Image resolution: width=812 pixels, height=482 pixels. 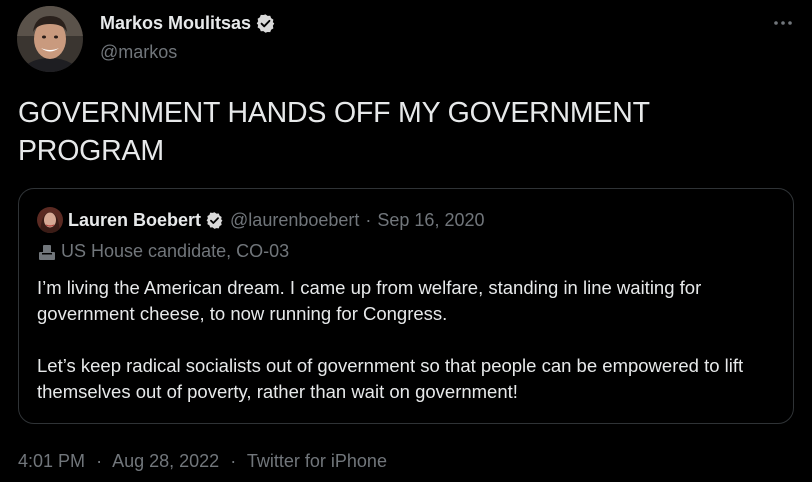 What do you see at coordinates (134, 220) in the screenshot?
I see `quoted-author-name: Lauren Boebert` at bounding box center [134, 220].